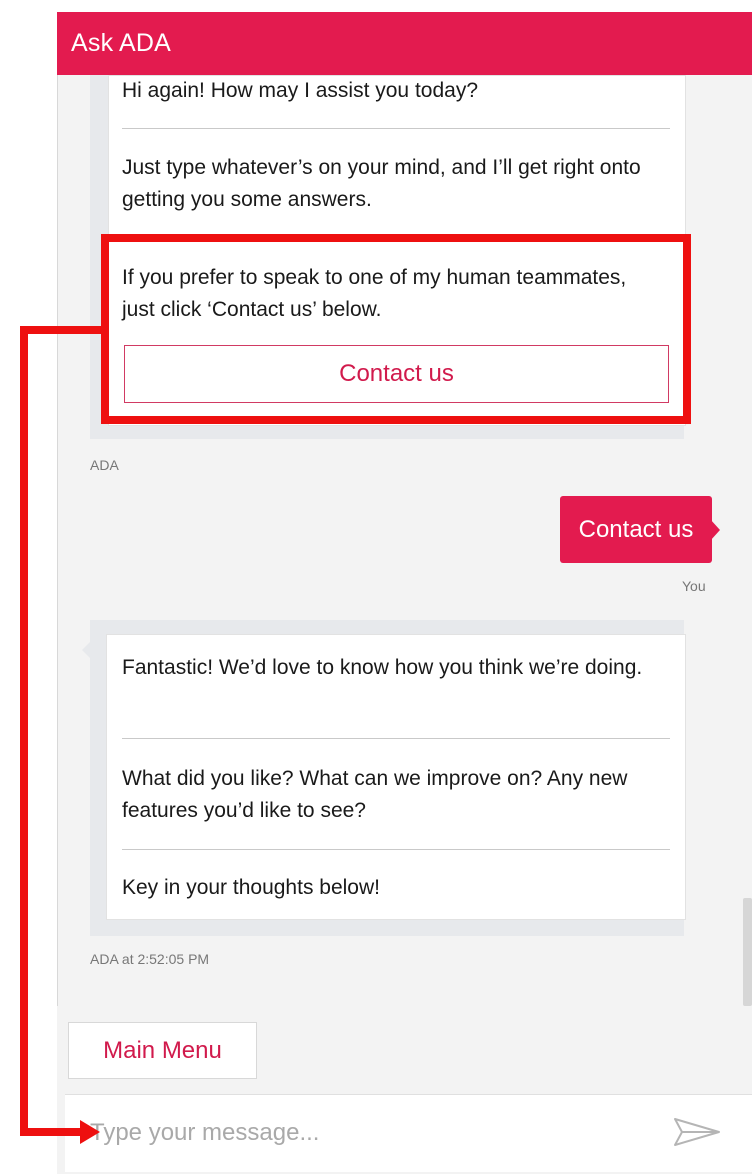 Image resolution: width=752 pixels, height=1174 pixels. I want to click on bot-sender-timestamp: ADA at 2:52:05 PM, so click(150, 959).